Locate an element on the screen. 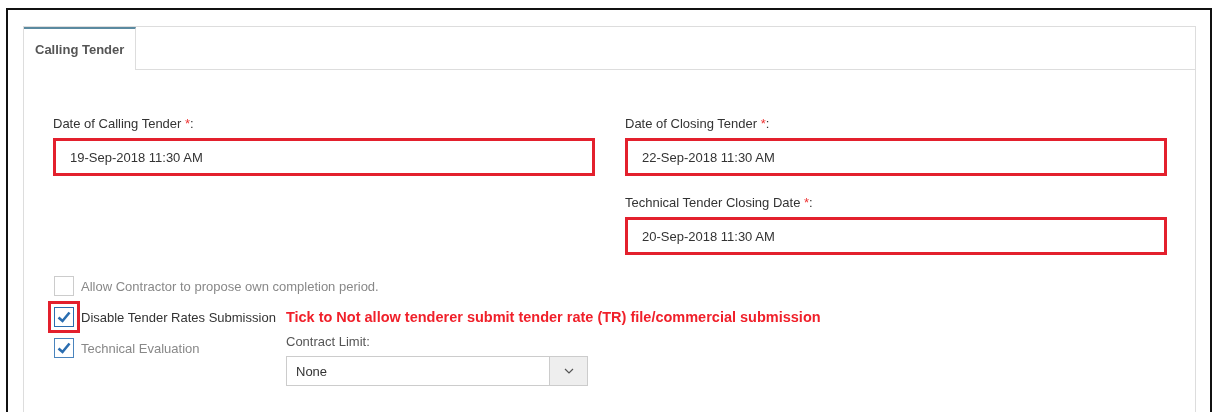  checkbox-label: Allow Contractor to propose own completion period. is located at coordinates (230, 286).